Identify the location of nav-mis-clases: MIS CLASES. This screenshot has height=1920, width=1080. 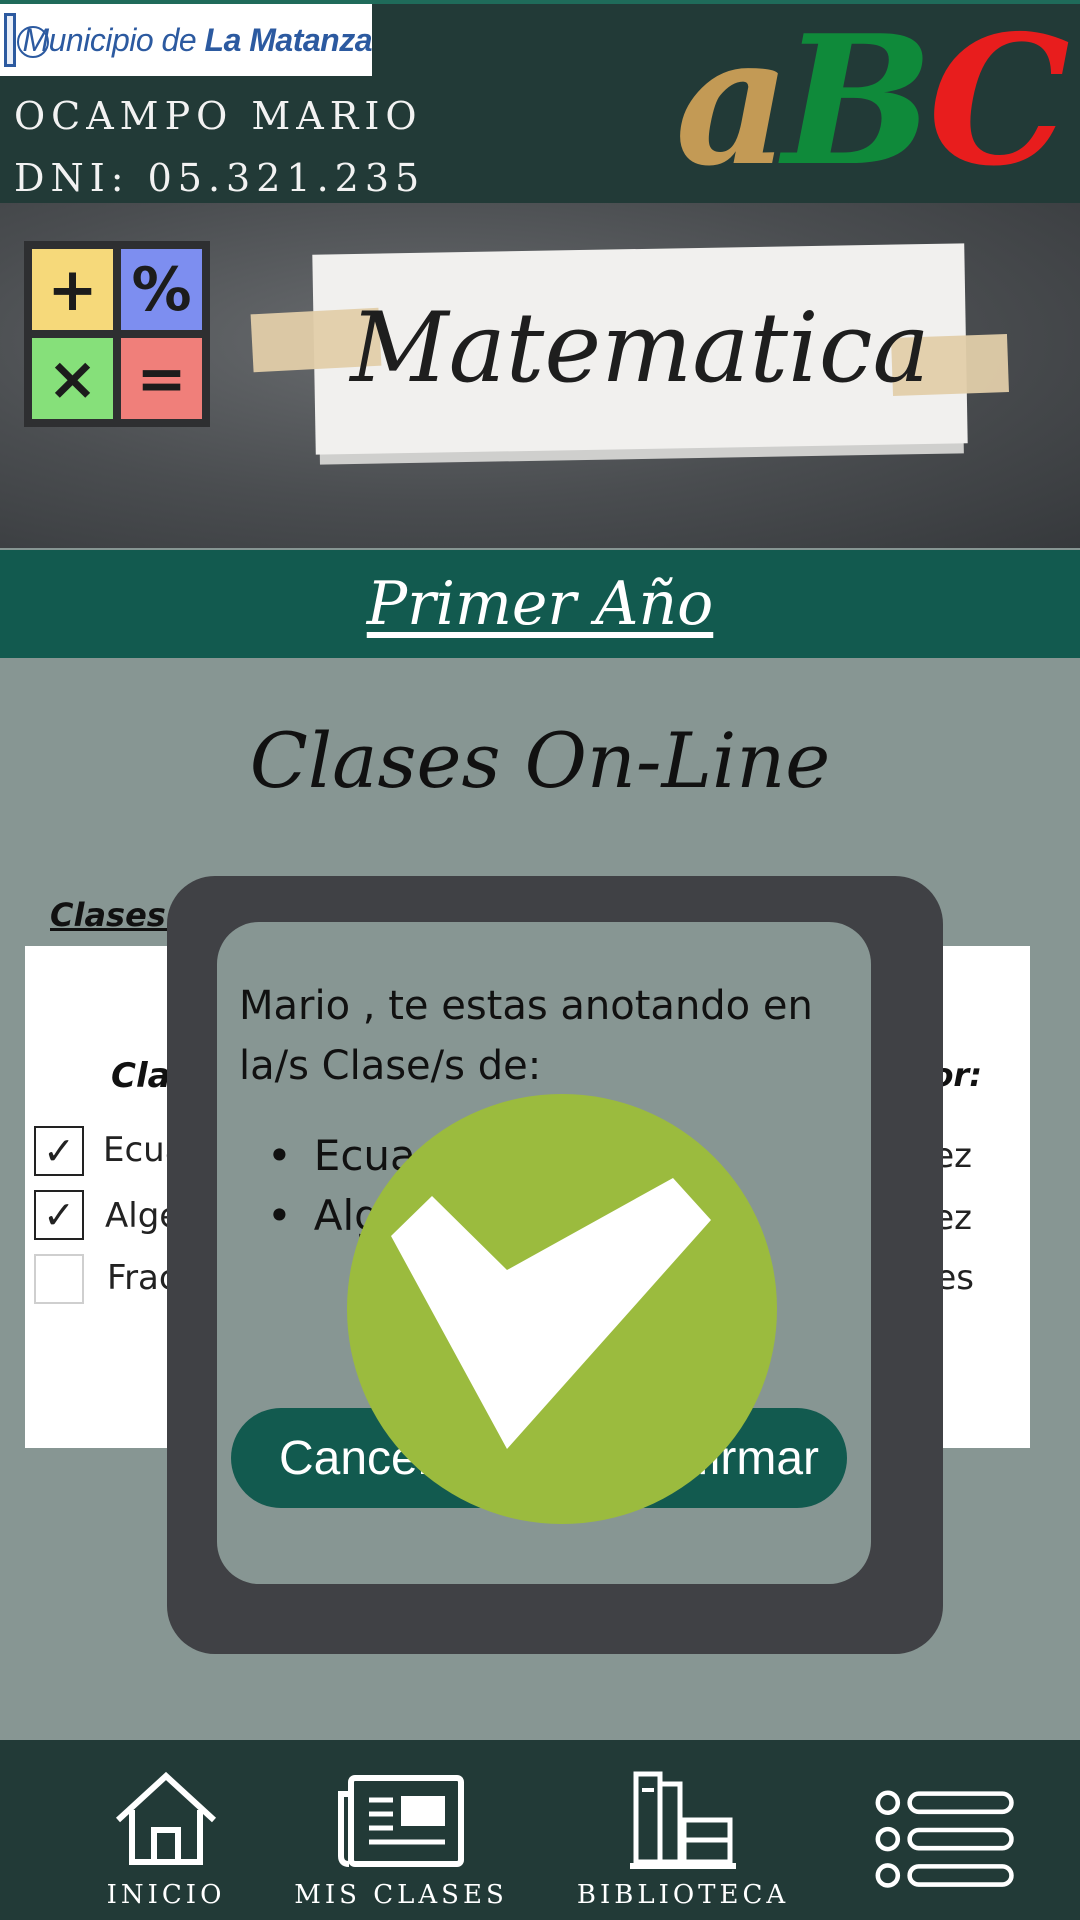
(399, 1830).